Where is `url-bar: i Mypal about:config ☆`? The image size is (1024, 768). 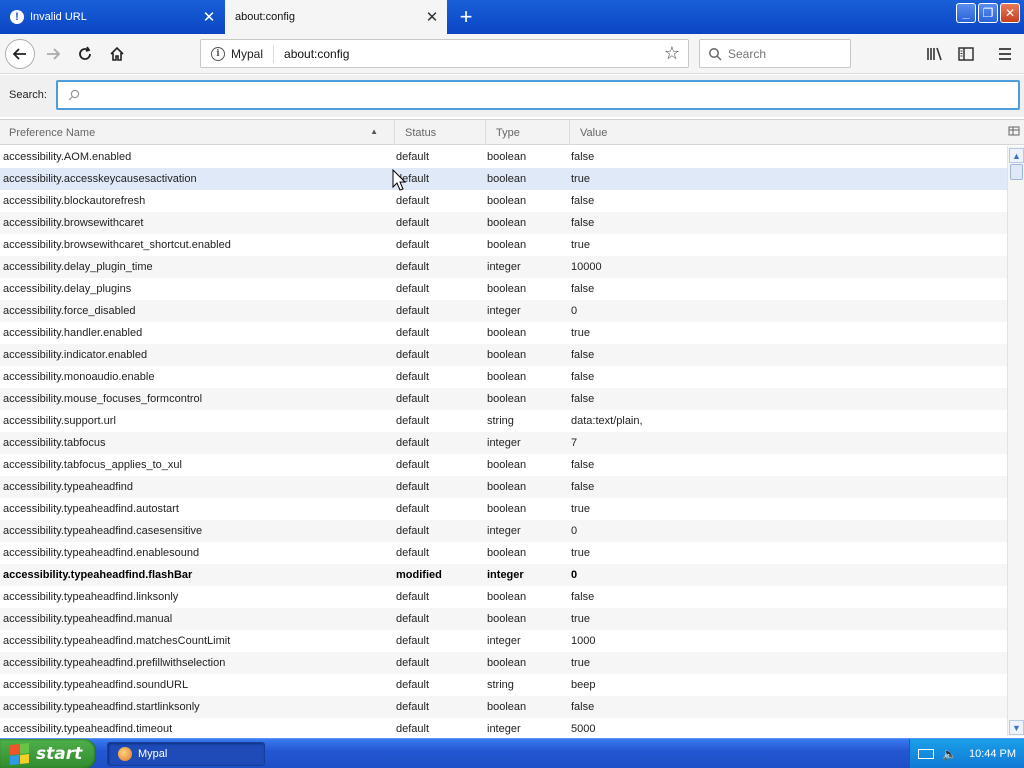
url-bar: i Mypal about:config ☆ is located at coordinates (444, 53).